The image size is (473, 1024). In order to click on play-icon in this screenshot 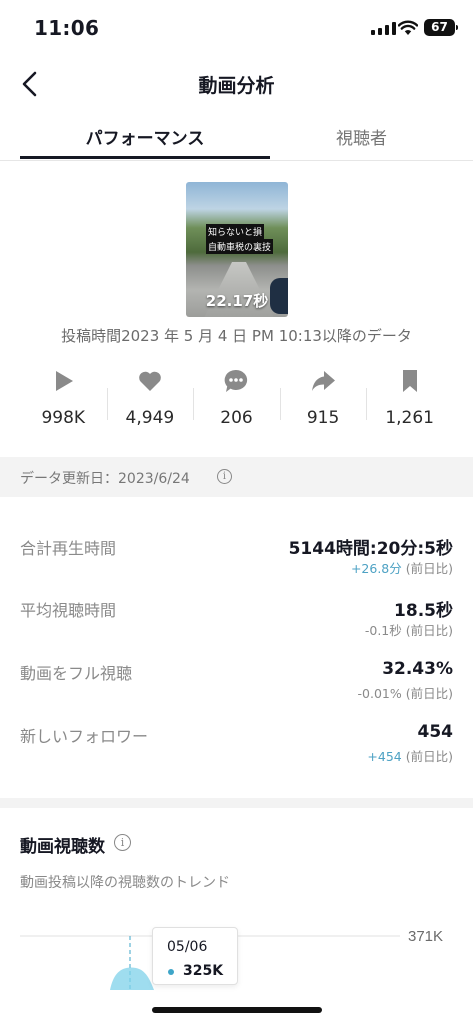, I will do `click(65, 381)`.